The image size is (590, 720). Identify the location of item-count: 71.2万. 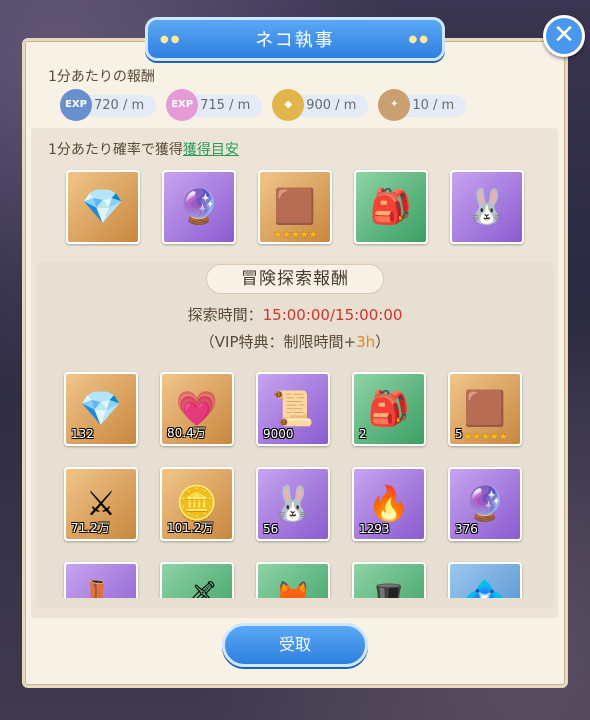
(90, 528).